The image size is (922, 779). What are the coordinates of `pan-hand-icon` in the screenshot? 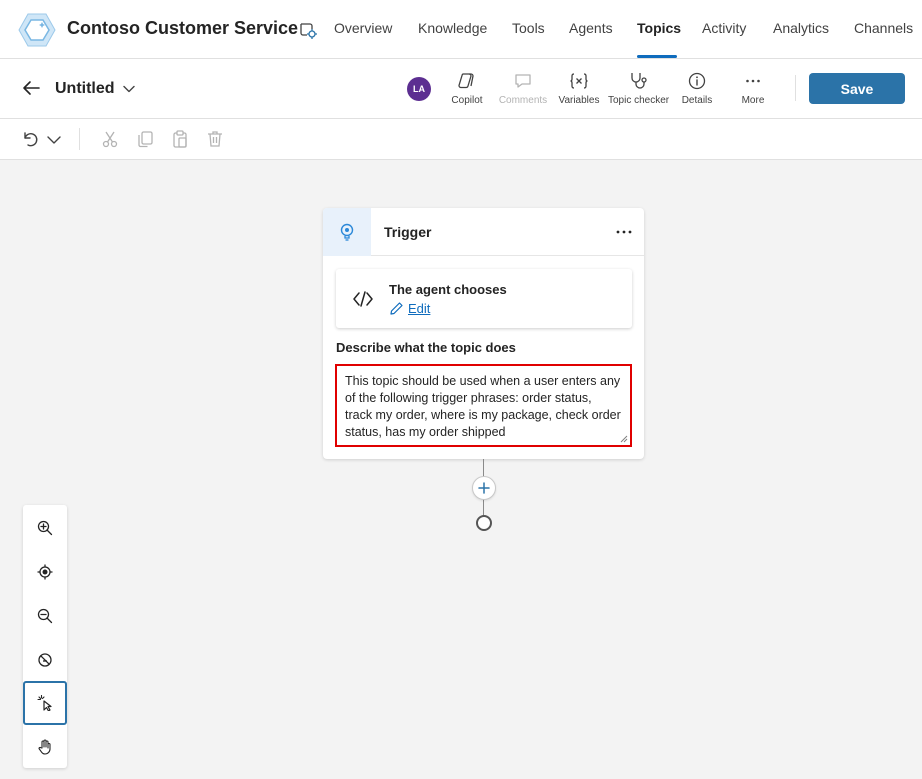 It's located at (44, 747).